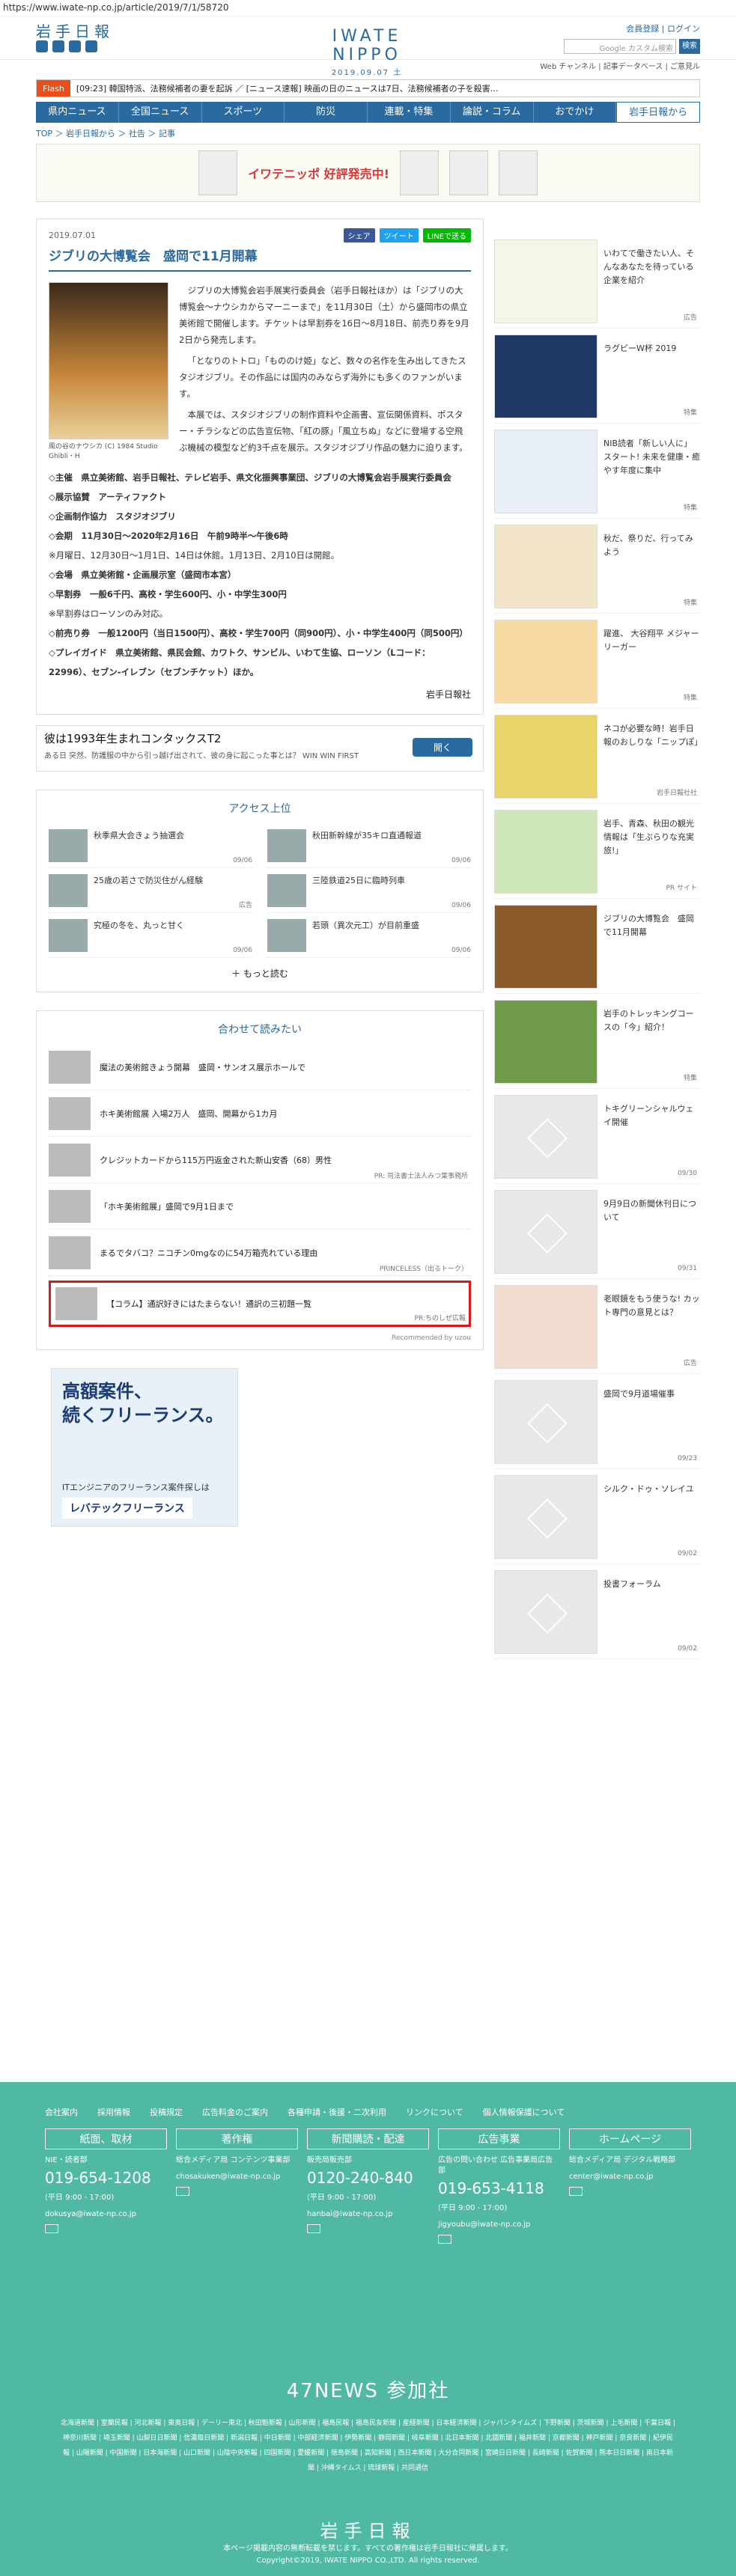  What do you see at coordinates (260, 1338) in the screenshot?
I see `powered-by: Recommended by uzou` at bounding box center [260, 1338].